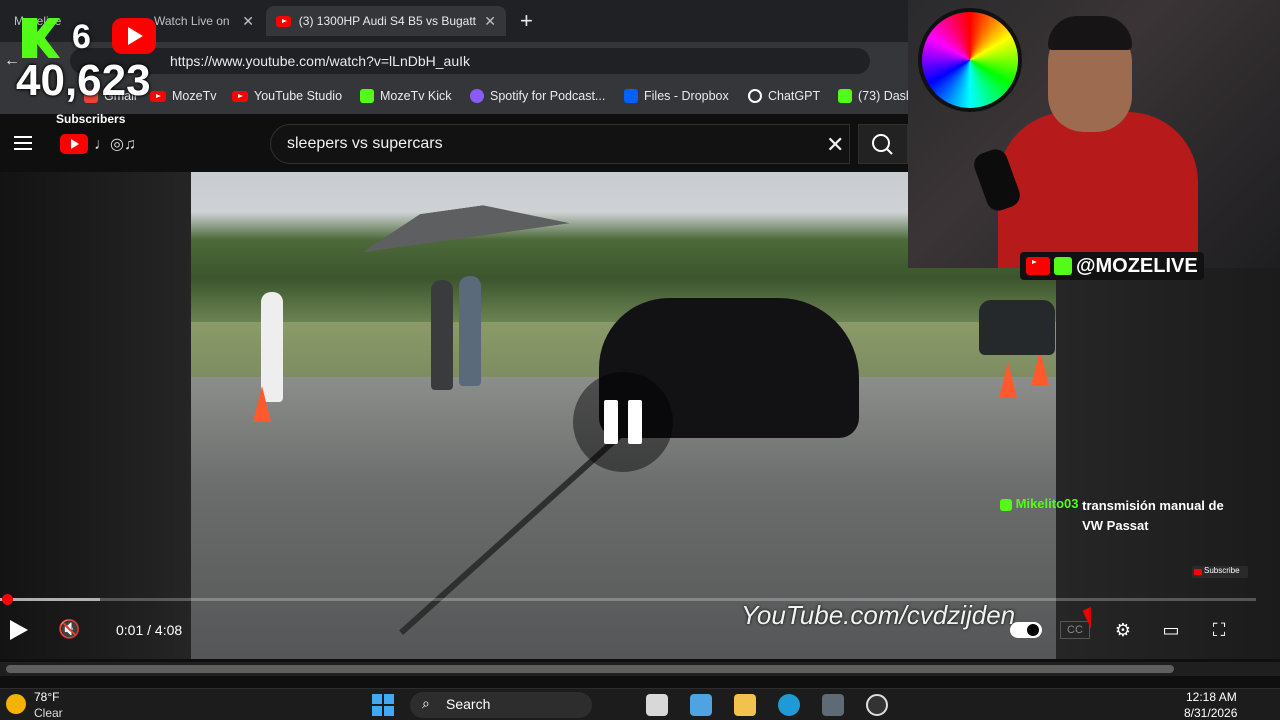 Image resolution: width=1280 pixels, height=720 pixels. I want to click on fullscreen-icon: ⛶, so click(1219, 630).